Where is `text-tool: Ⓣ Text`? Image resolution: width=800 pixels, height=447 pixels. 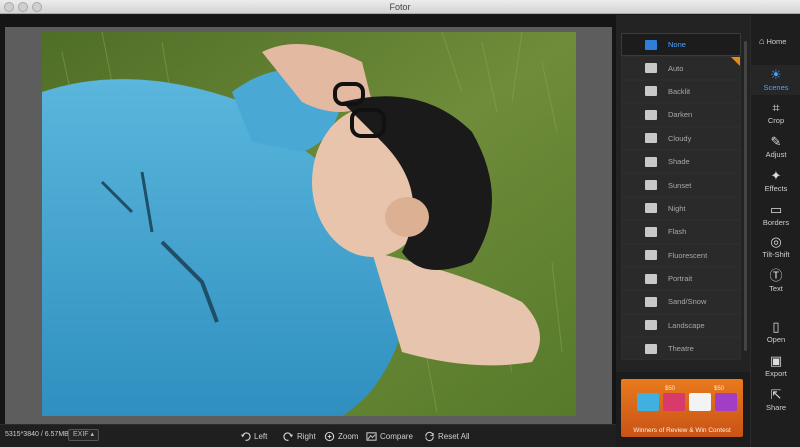
text-tool: Ⓣ Text is located at coordinates (775, 281).